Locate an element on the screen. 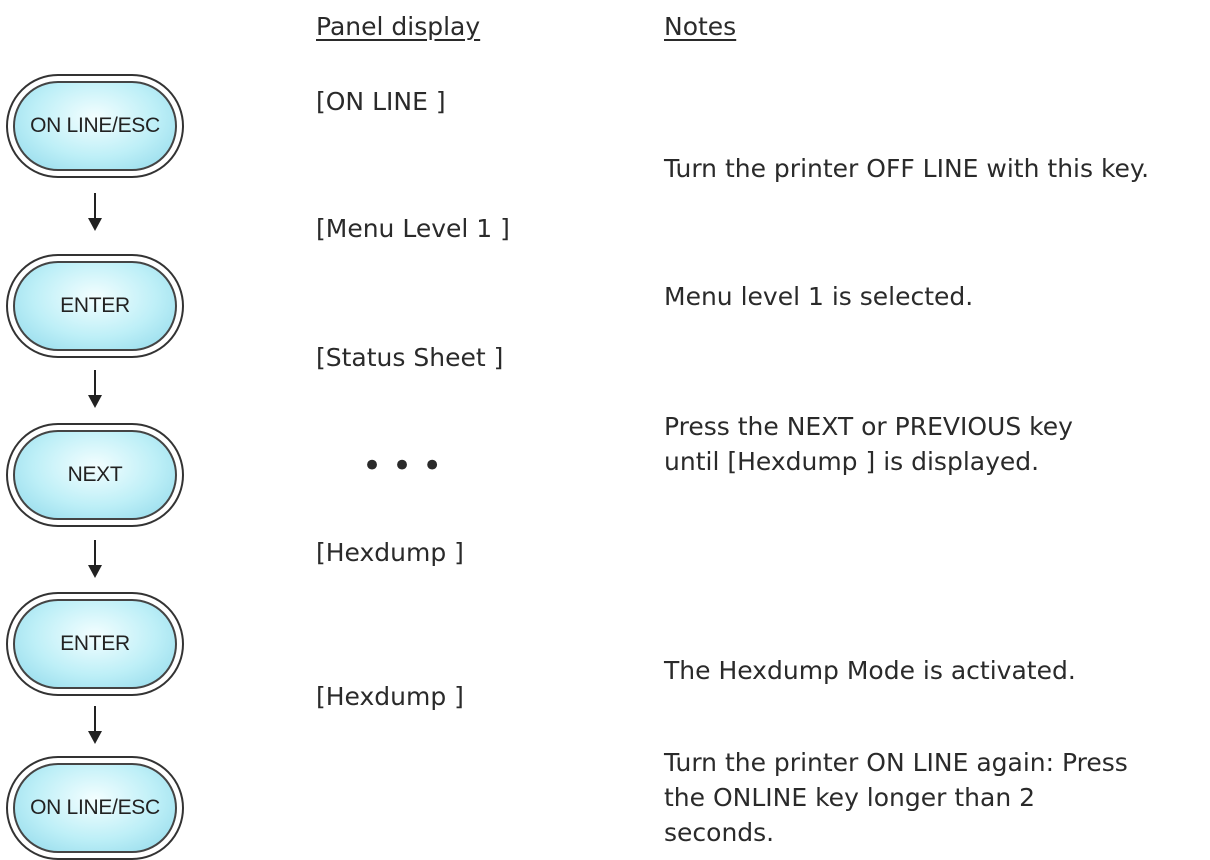 The width and height of the screenshot is (1210, 860). note-hexdump-activated: The Hexdump Mode is activated. is located at coordinates (870, 670).